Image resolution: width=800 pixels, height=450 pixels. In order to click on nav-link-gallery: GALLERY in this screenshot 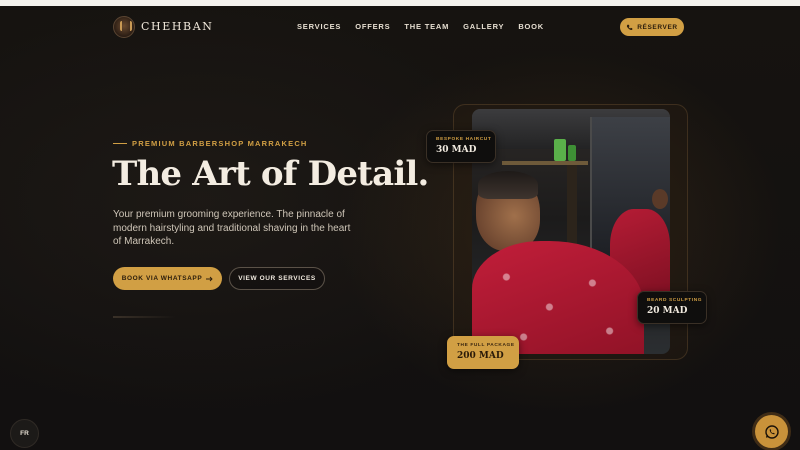, I will do `click(483, 26)`.